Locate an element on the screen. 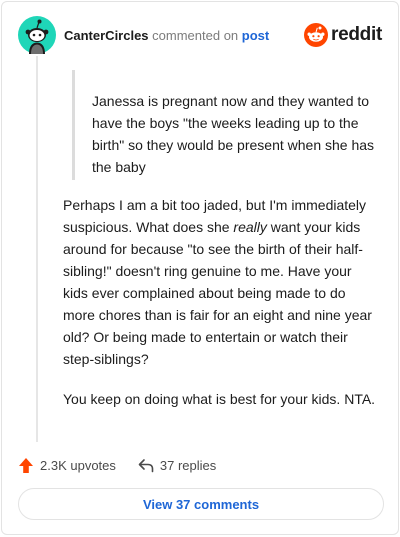 This screenshot has width=400, height=537. brand-wordmark: reddit is located at coordinates (356, 34).